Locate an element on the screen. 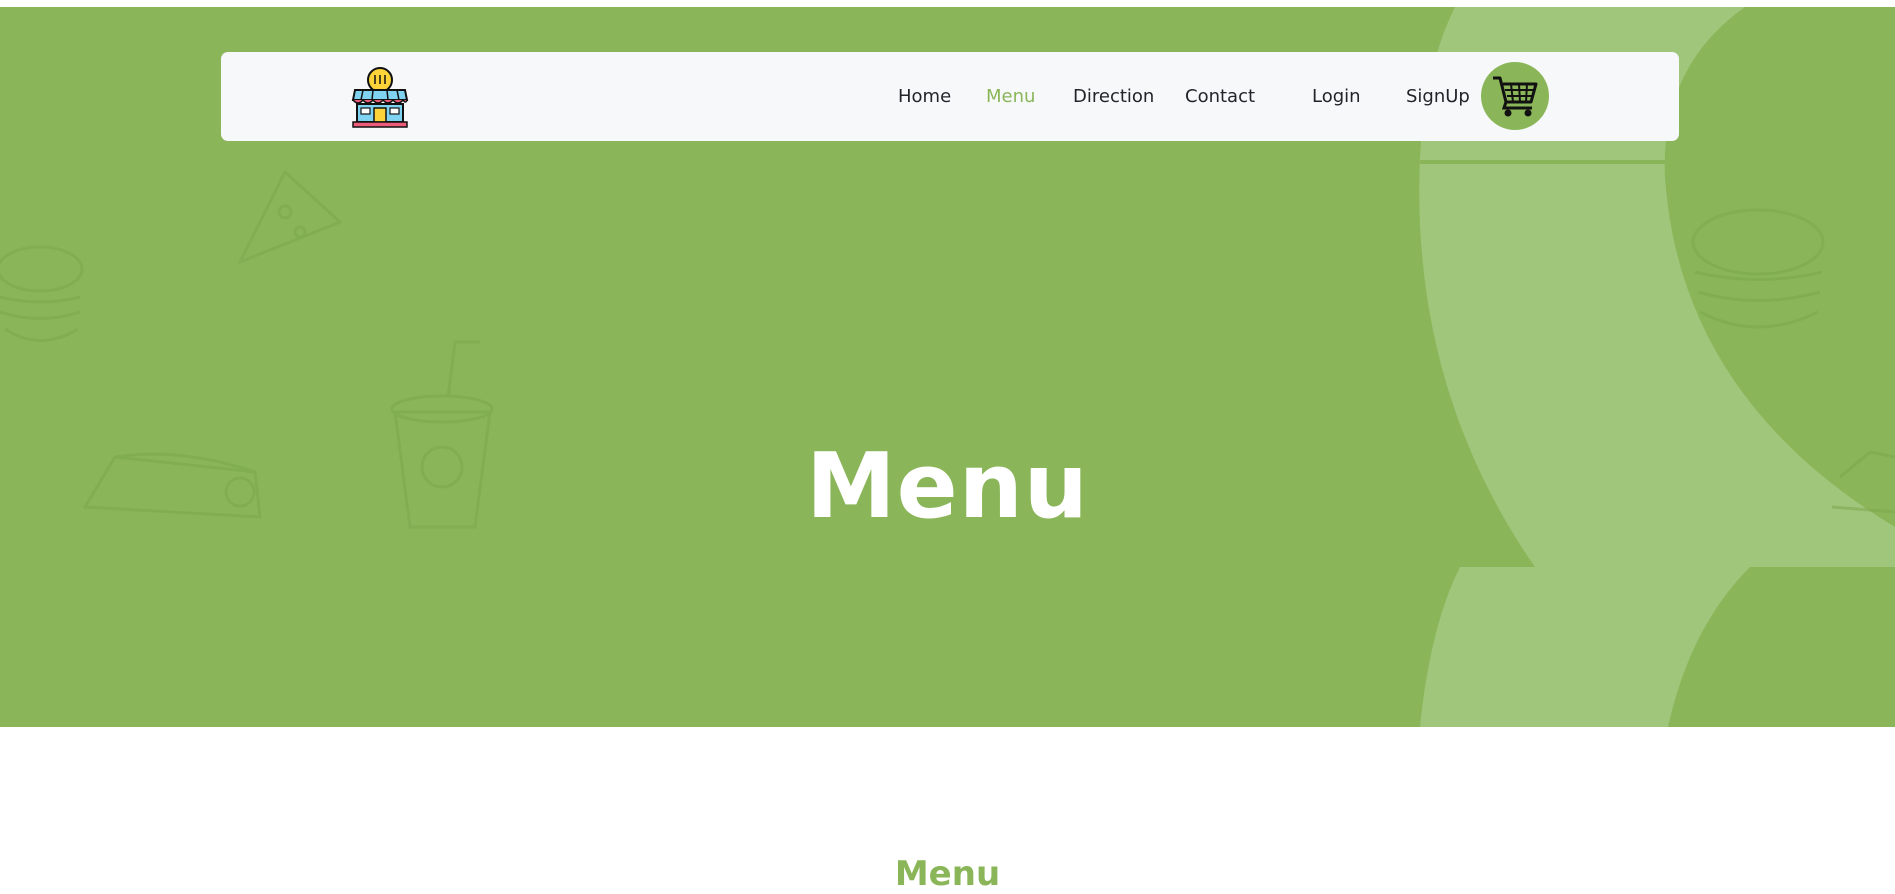 The height and width of the screenshot is (894, 1895). page-title: Menu is located at coordinates (947, 486).